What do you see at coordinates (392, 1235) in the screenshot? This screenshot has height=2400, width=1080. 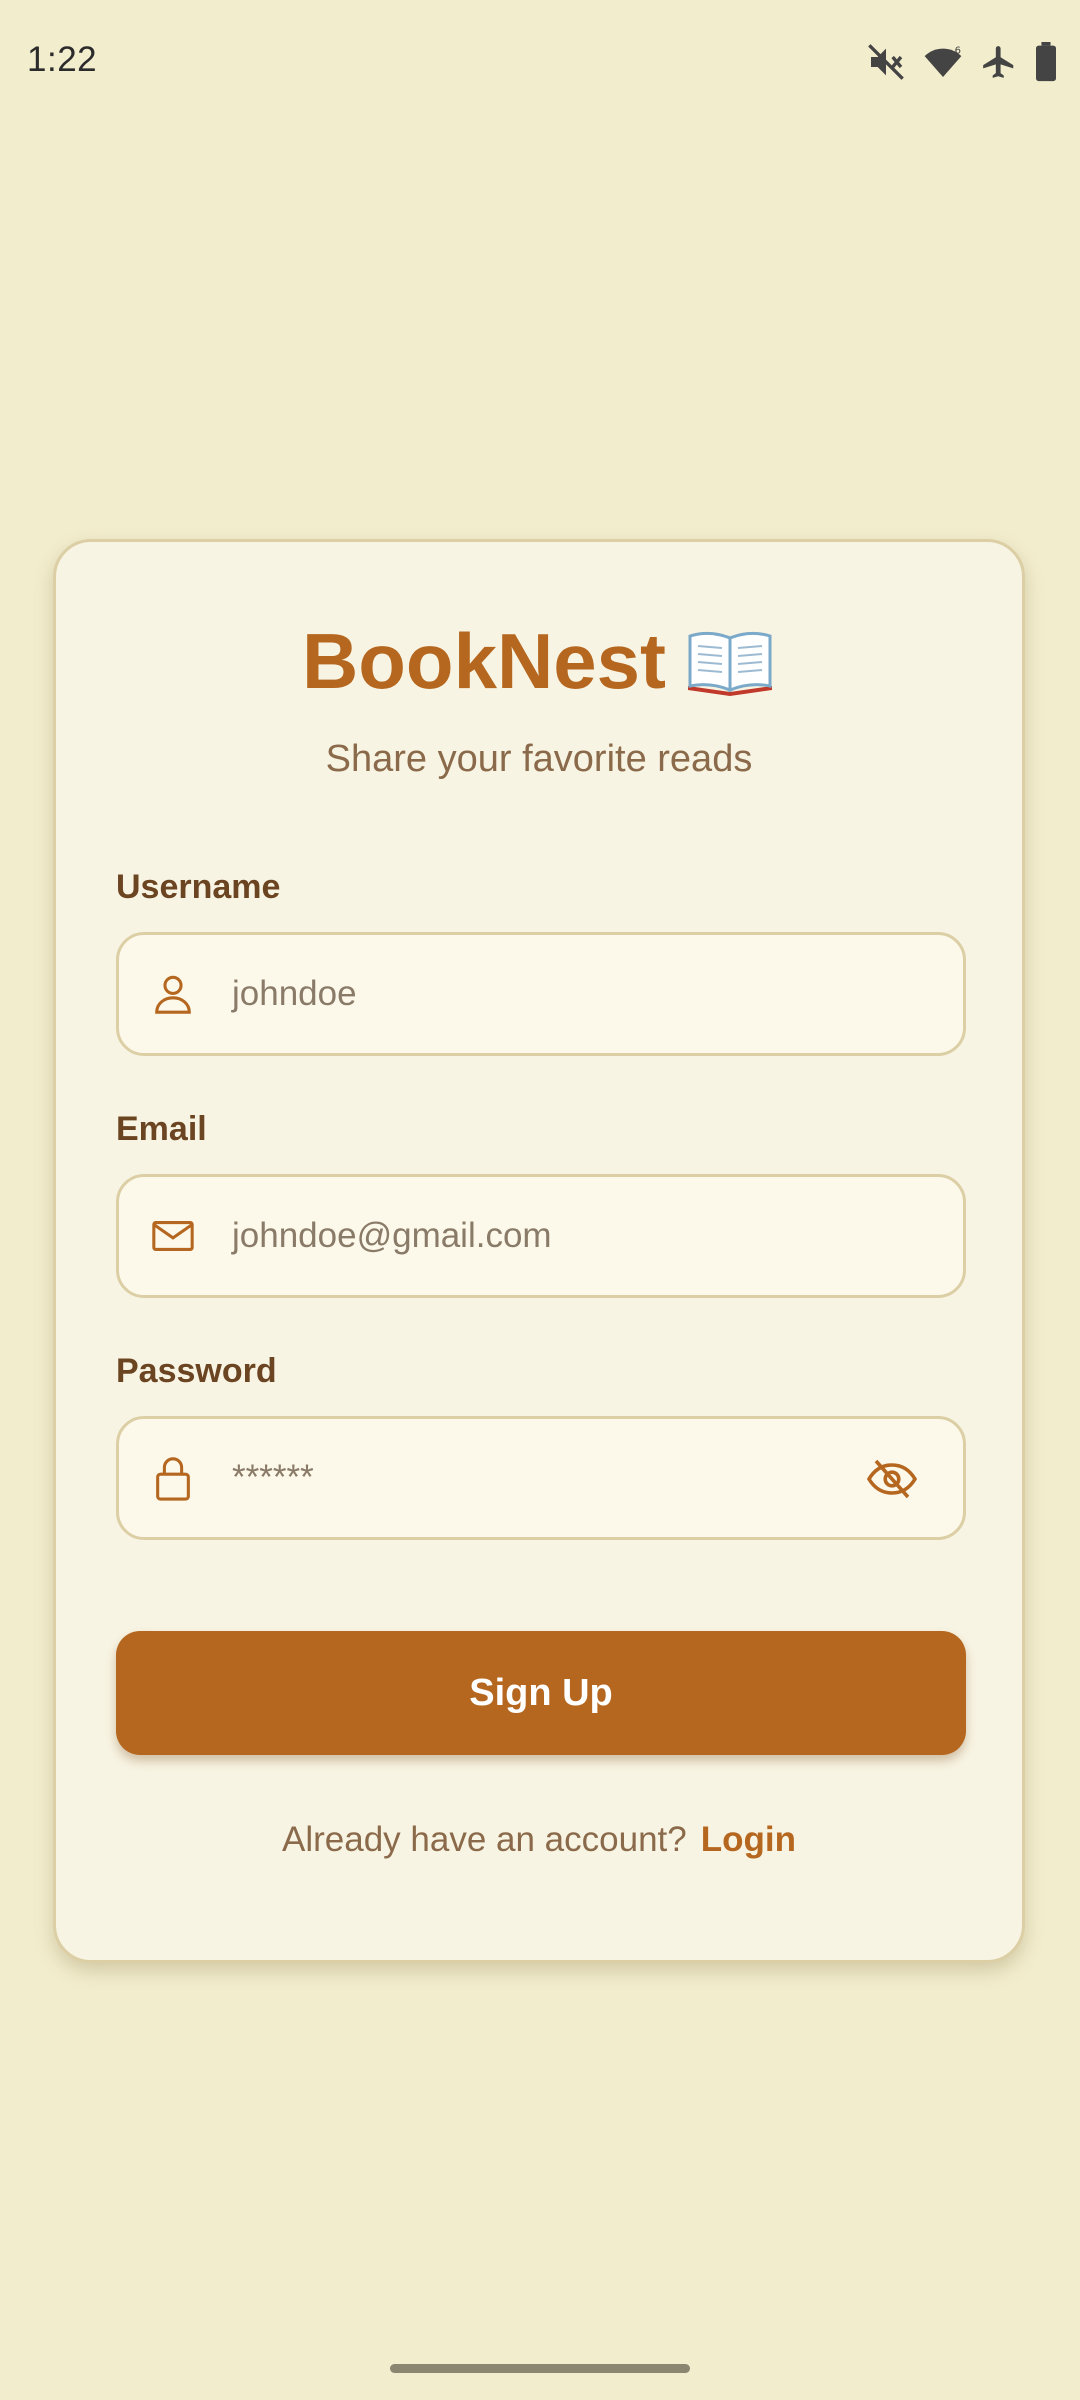 I see `email-placeholder: johndoe@gmail.com` at bounding box center [392, 1235].